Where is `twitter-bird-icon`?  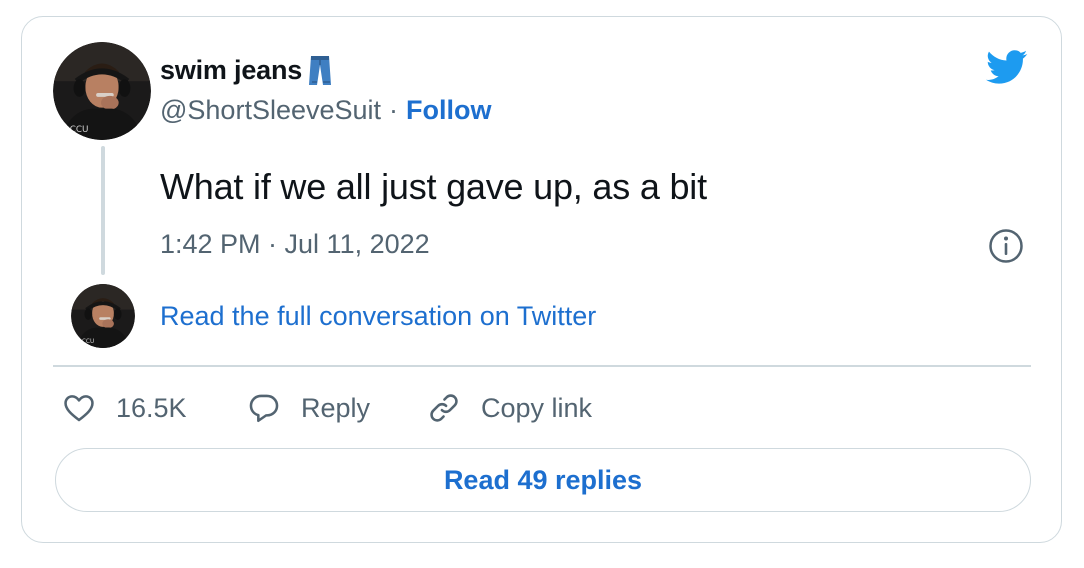 twitter-bird-icon is located at coordinates (1007, 67).